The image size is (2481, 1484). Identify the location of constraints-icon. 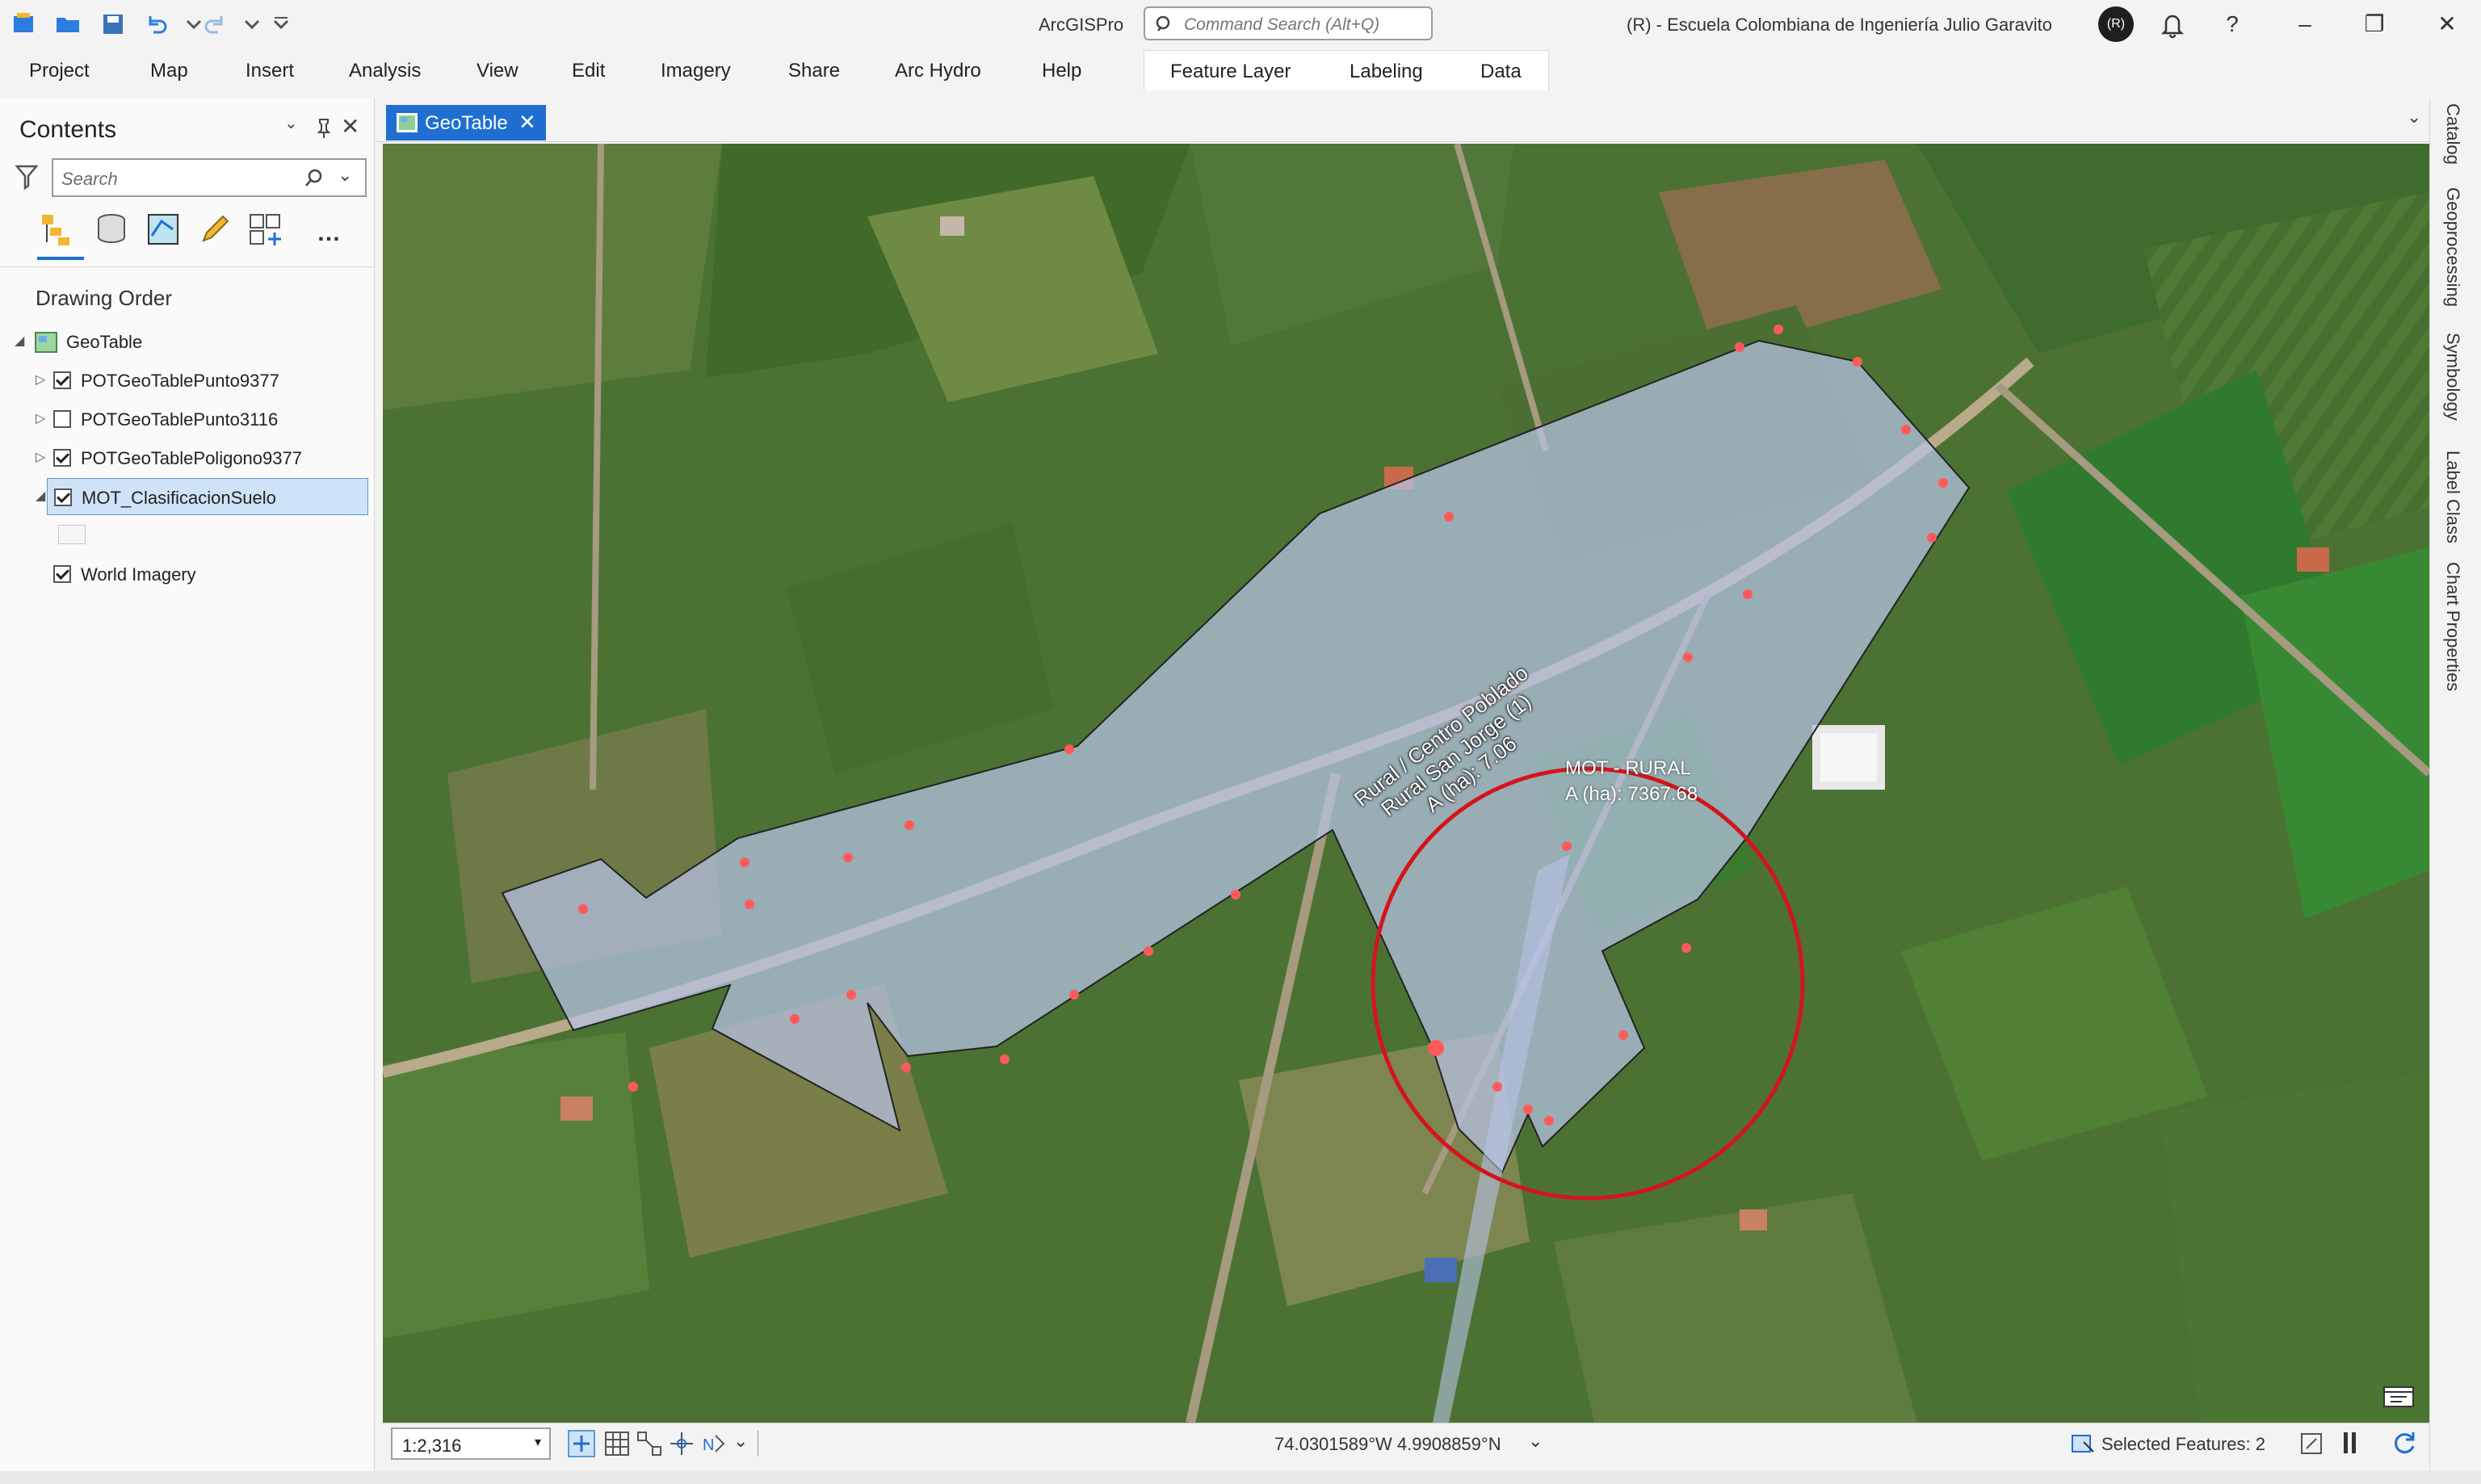
(681, 1443).